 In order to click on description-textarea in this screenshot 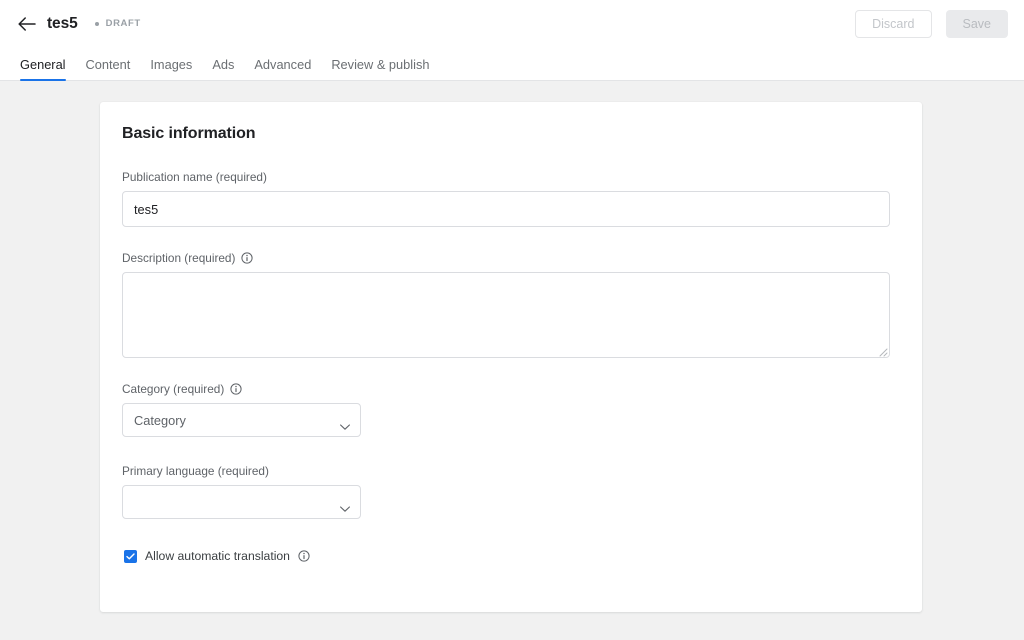, I will do `click(506, 315)`.